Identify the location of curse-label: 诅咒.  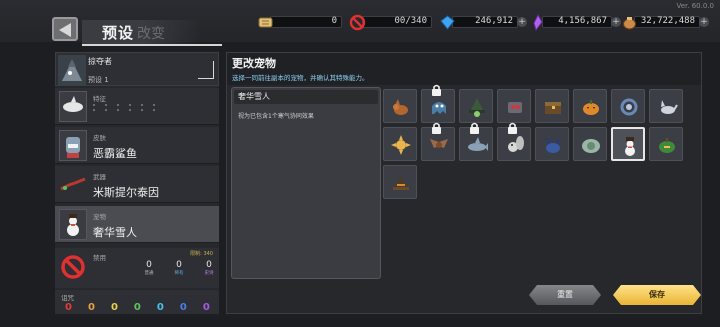
(67, 298).